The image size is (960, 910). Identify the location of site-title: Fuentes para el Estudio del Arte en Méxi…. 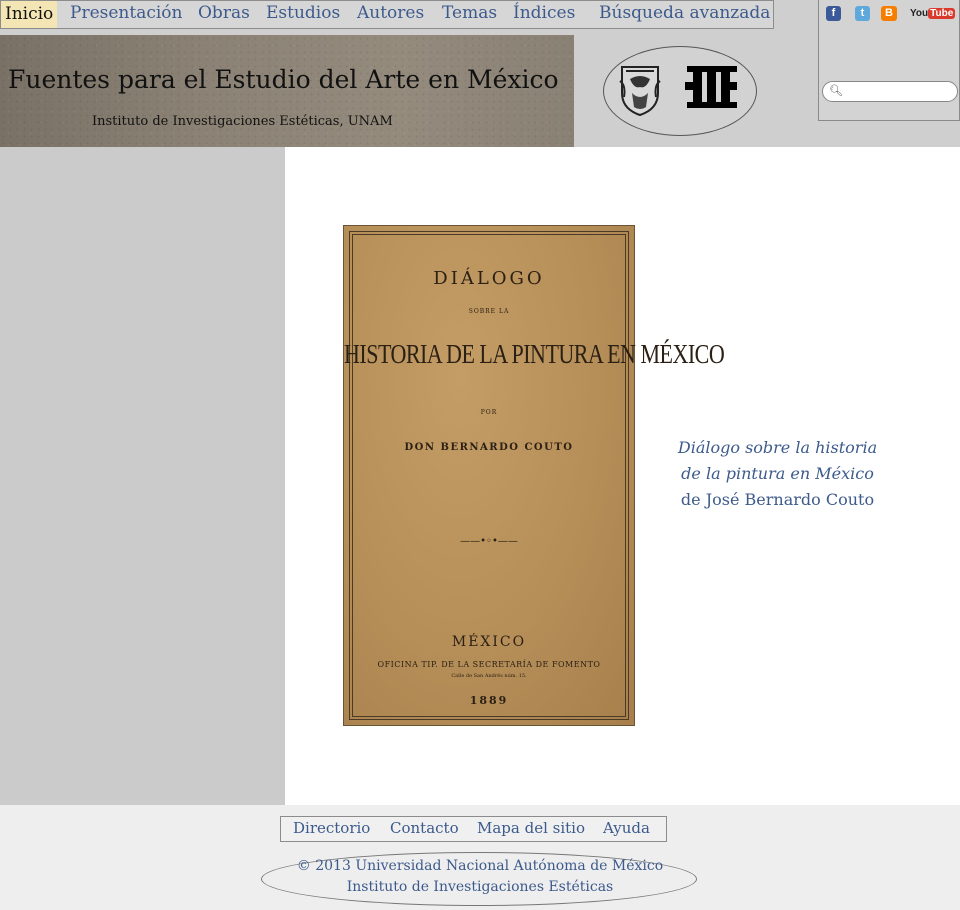
(283, 79).